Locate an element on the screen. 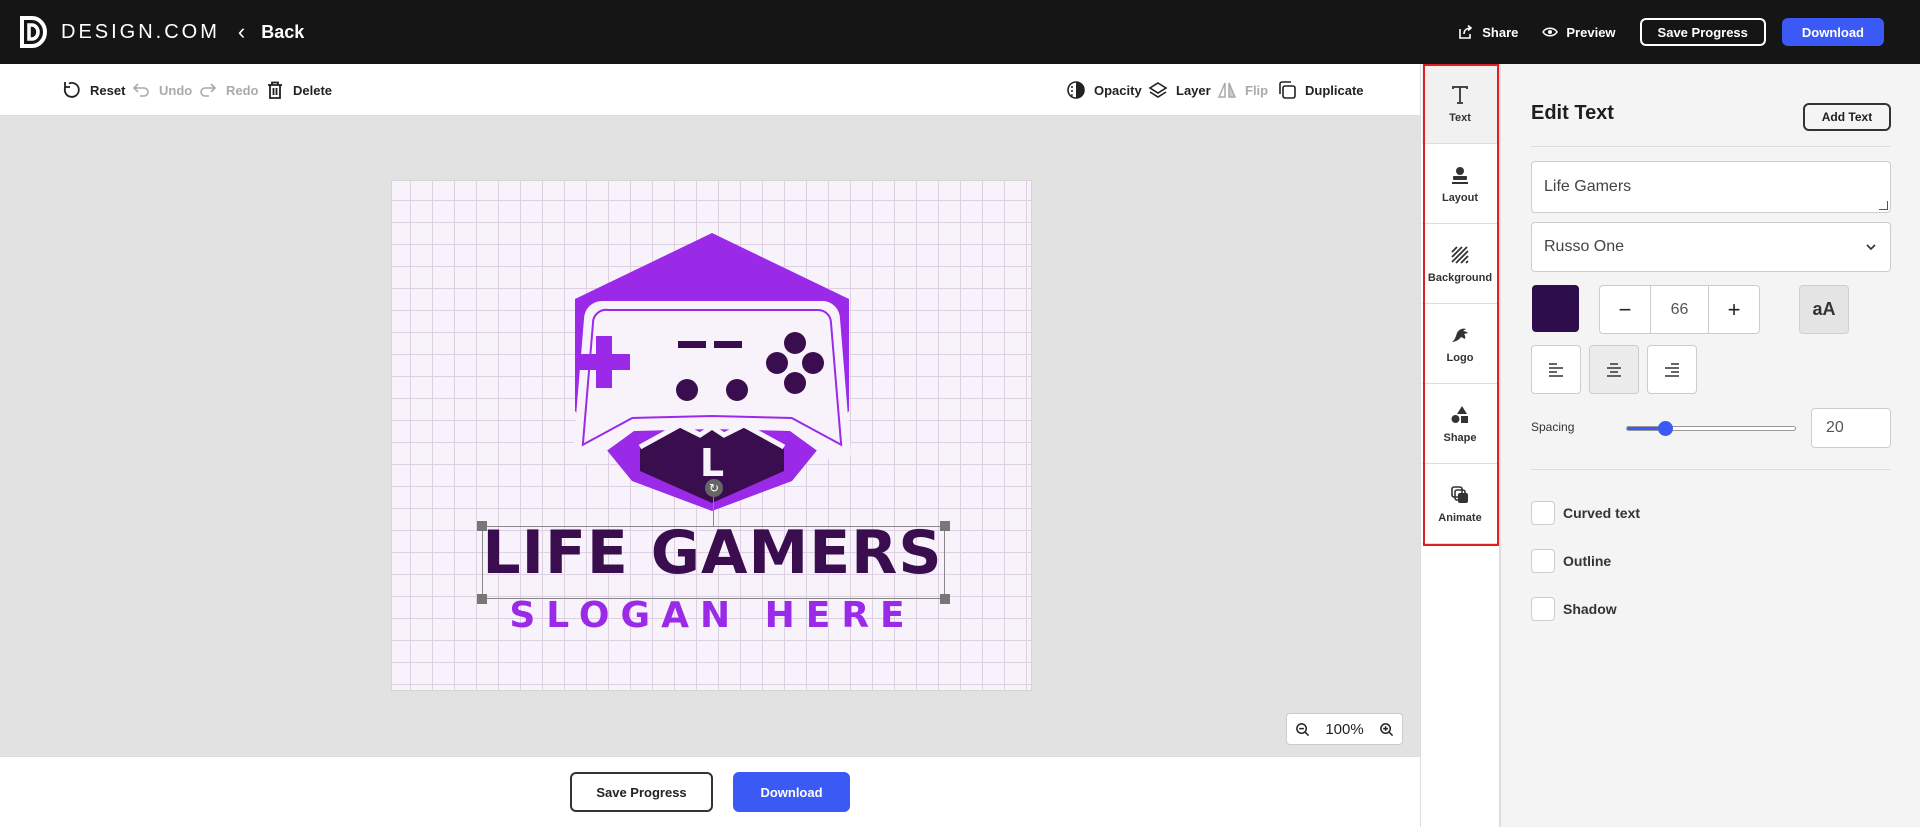 The height and width of the screenshot is (827, 1920). preview-button: Preview is located at coordinates (1579, 32).